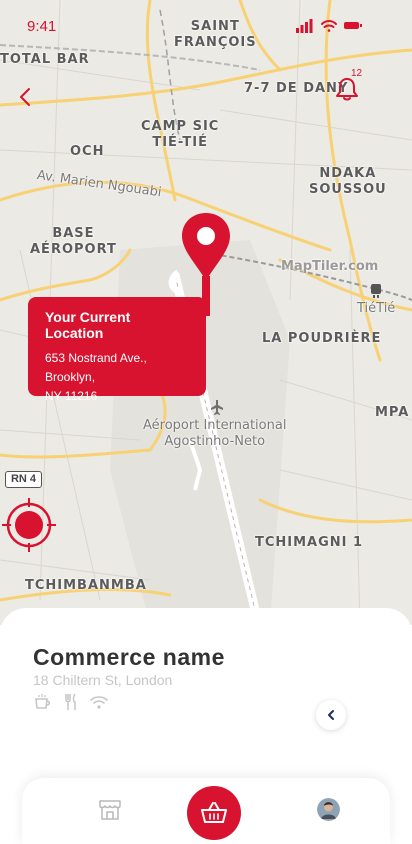  I want to click on current-location-address-line2: Brooklyn,, so click(70, 377).